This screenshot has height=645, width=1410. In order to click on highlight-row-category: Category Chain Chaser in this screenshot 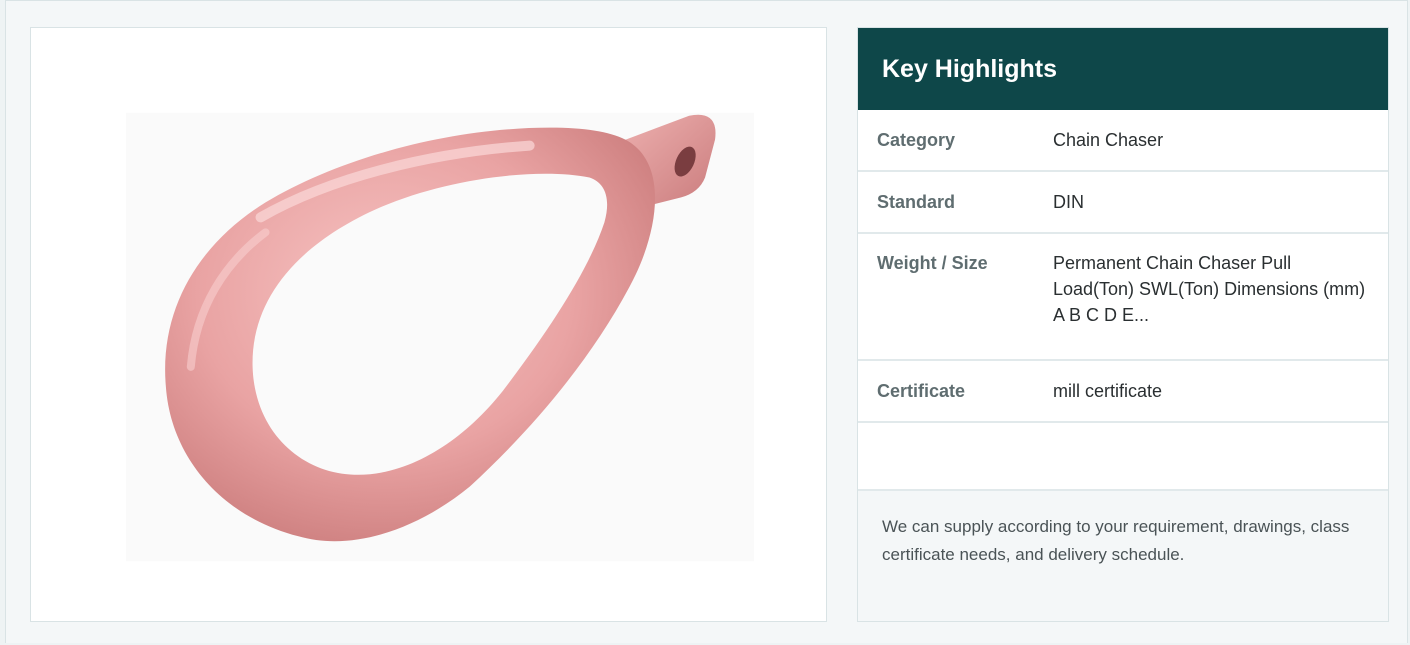, I will do `click(1123, 141)`.